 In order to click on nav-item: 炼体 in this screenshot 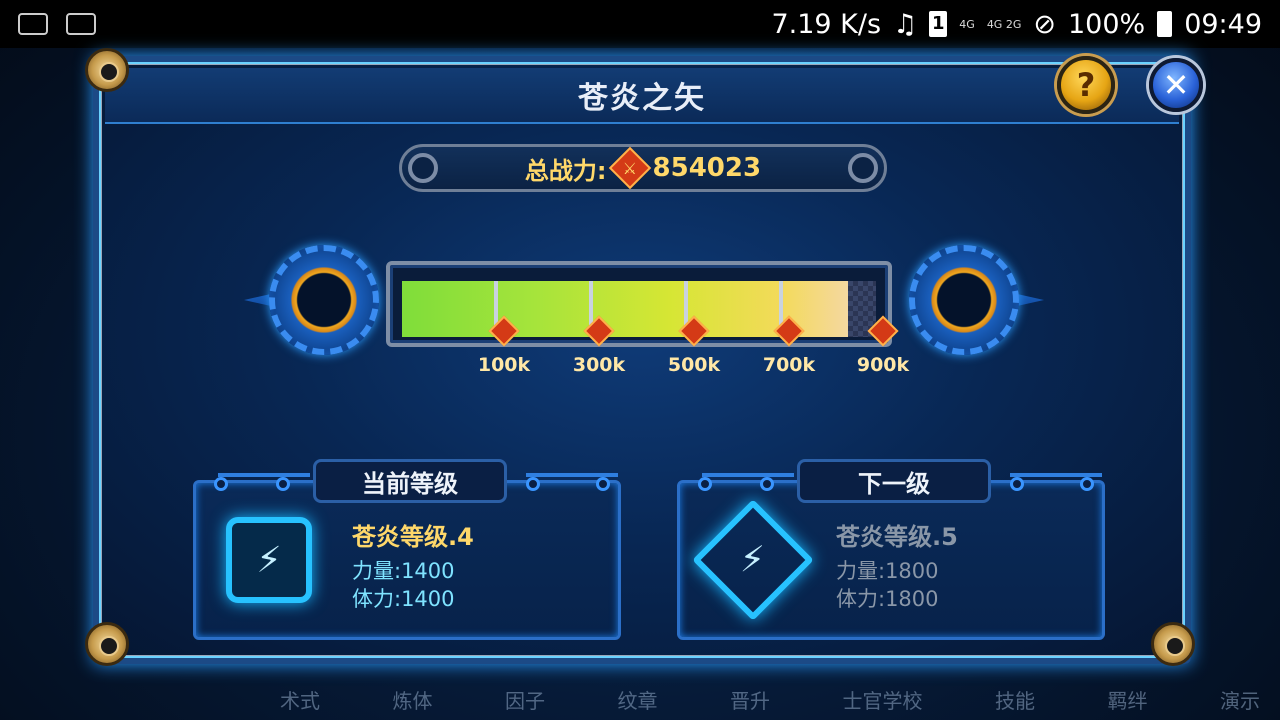, I will do `click(412, 701)`.